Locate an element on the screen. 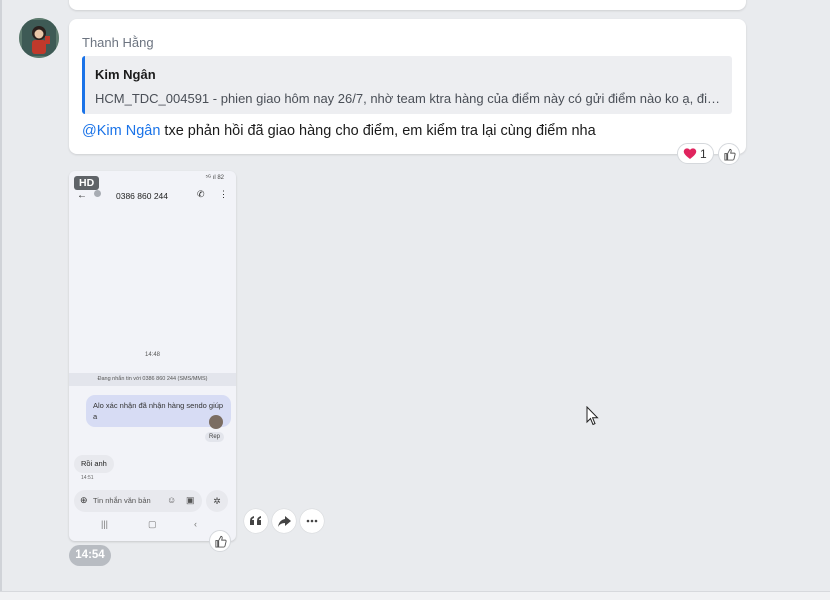  quote-reply-button is located at coordinates (256, 521).